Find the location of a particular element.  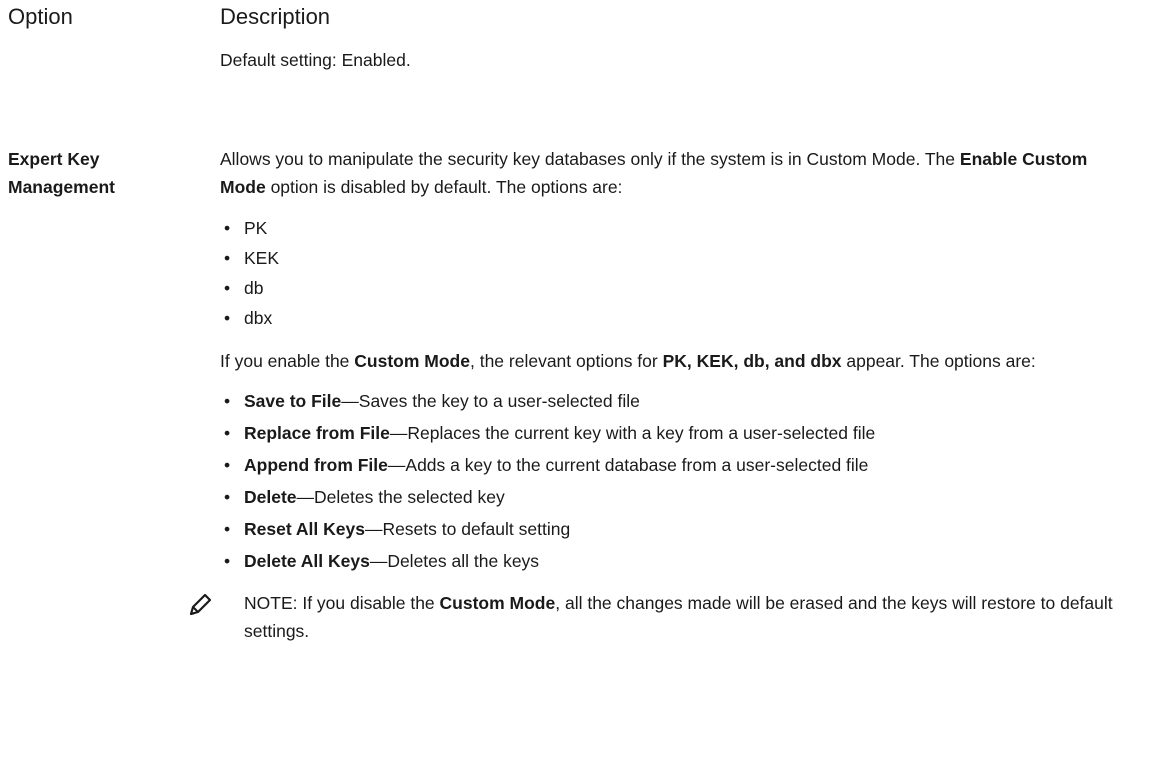

list-item-delete-all-keys: Delete All Keys—Deletes all the keys is located at coordinates (654, 561).